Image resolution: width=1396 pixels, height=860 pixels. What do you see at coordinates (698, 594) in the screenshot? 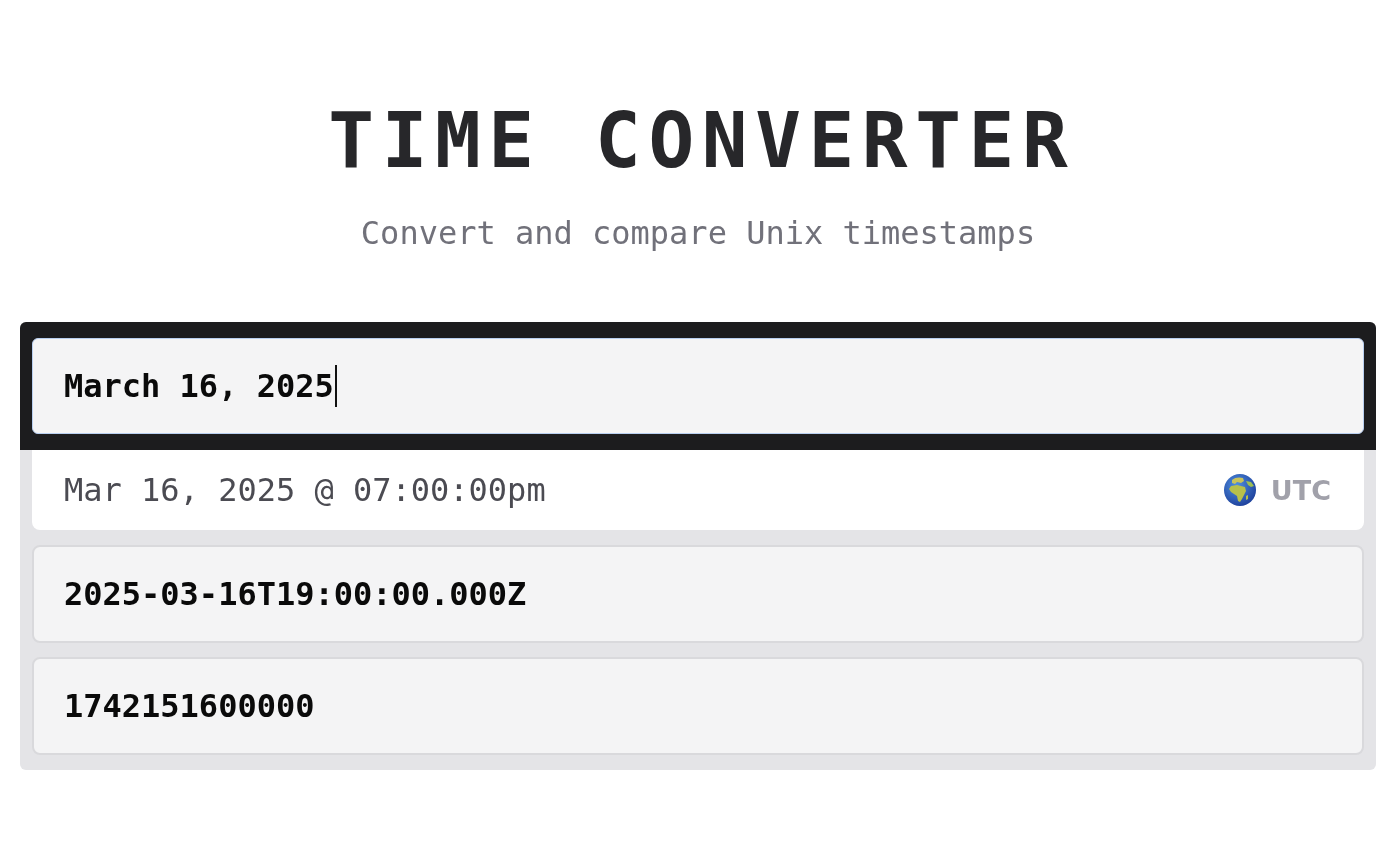
I see `output-field: 2025-03-16T19:00:00.000Z` at bounding box center [698, 594].